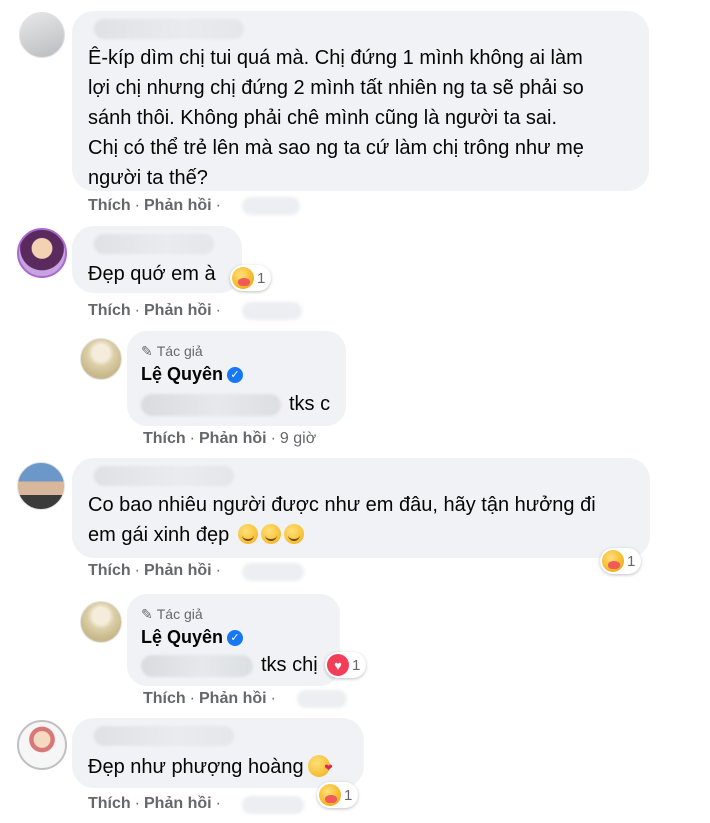 The image size is (710, 823). What do you see at coordinates (210, 768) in the screenshot?
I see `comment-text: Đẹp như phượng hoàng` at bounding box center [210, 768].